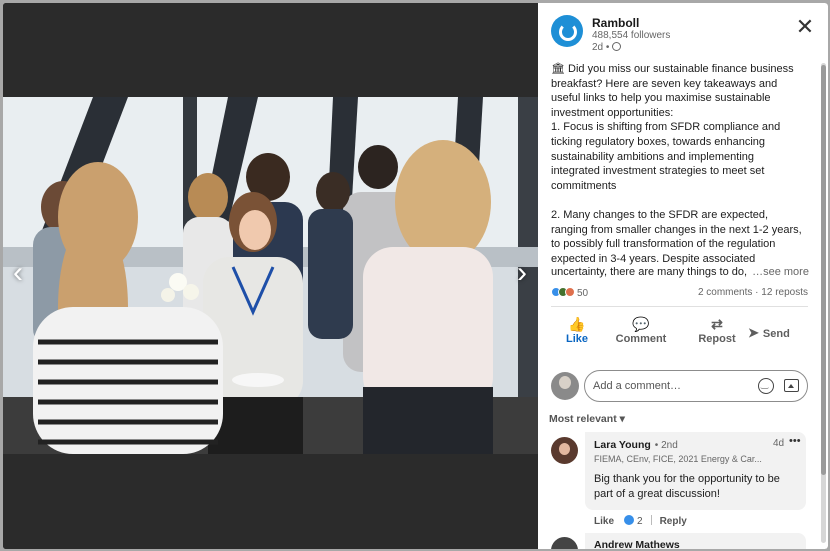 This screenshot has height=551, width=830. Describe the element at coordinates (617, 46) in the screenshot. I see `globe-icon` at that location.